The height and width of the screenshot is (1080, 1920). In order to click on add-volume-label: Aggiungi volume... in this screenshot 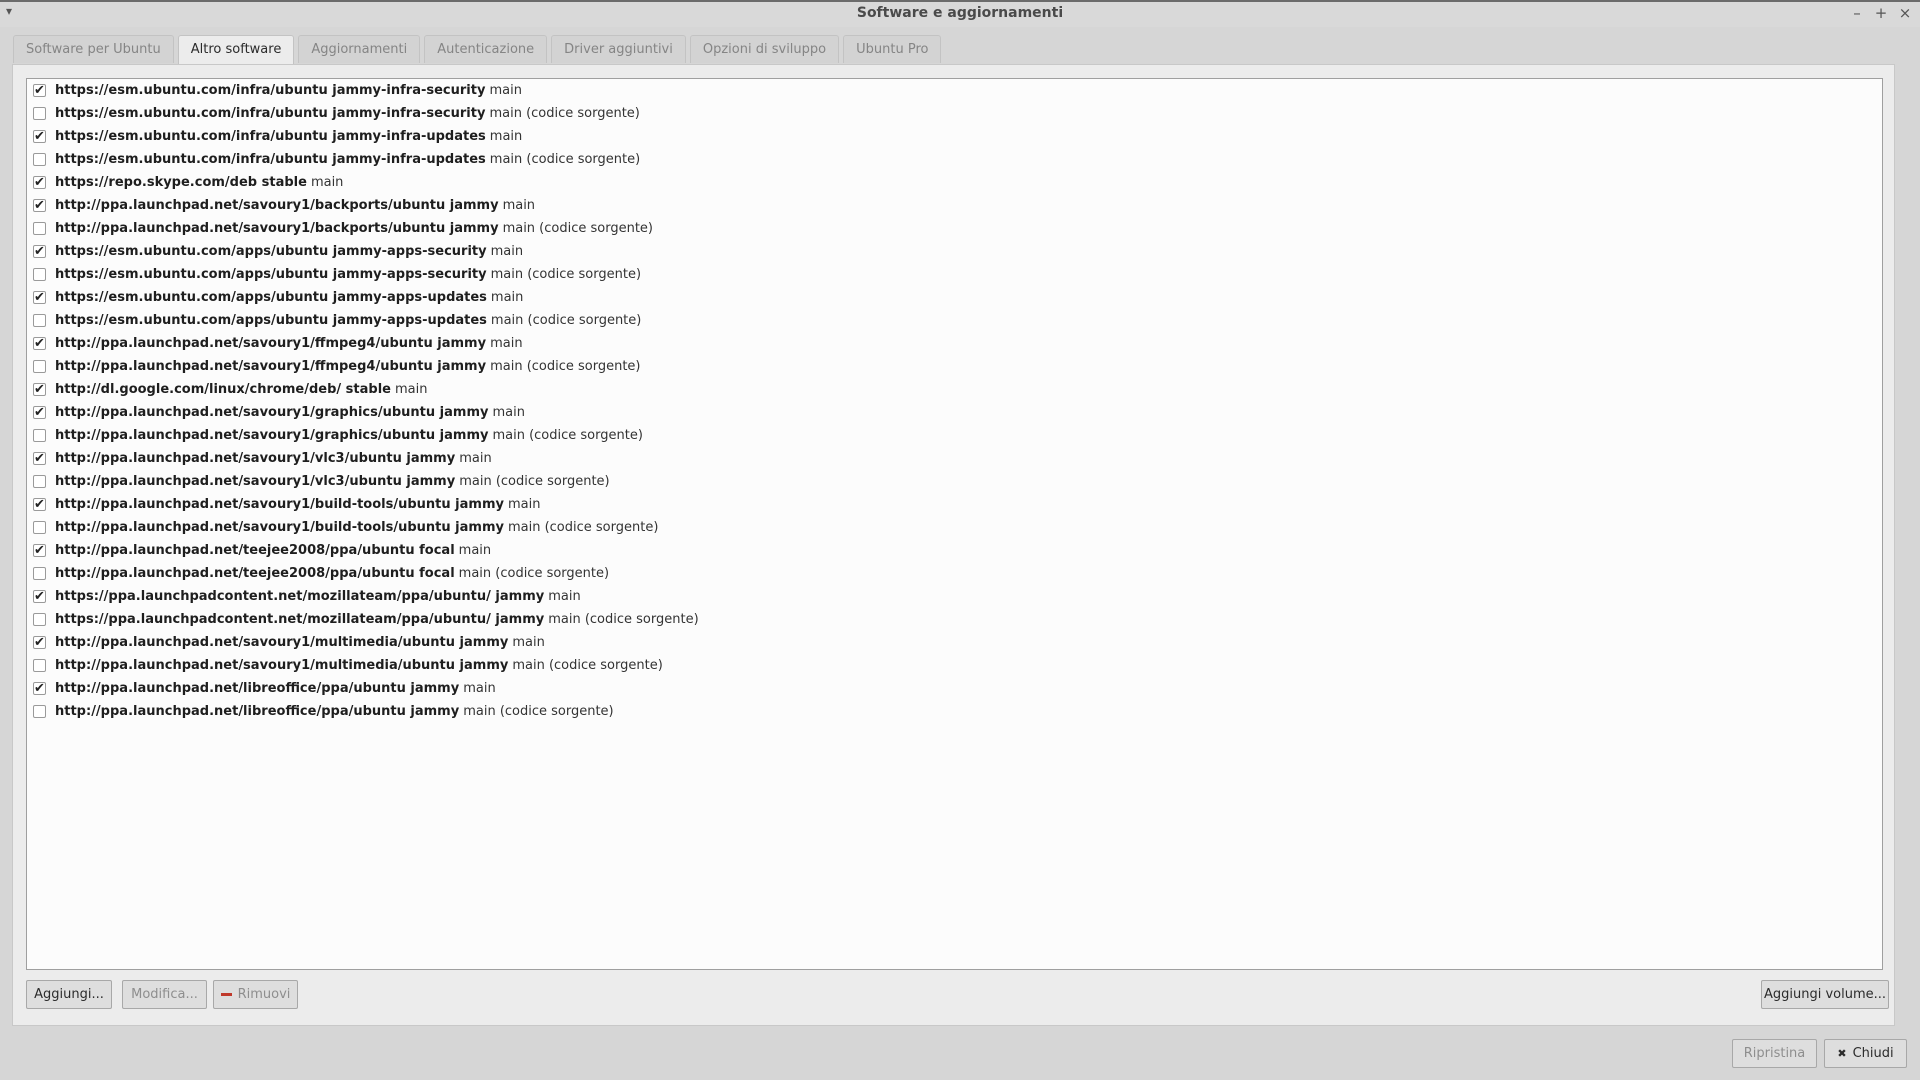, I will do `click(1825, 994)`.